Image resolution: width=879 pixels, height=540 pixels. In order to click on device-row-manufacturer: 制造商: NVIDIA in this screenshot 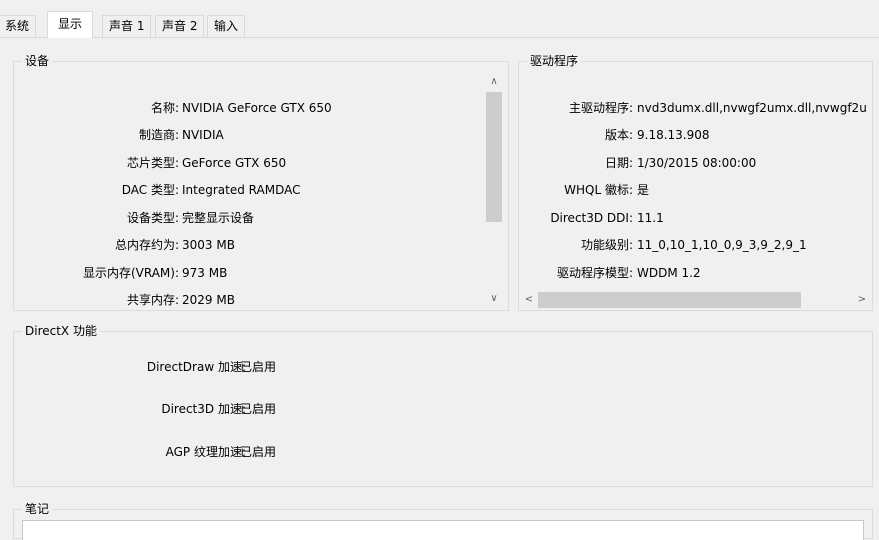, I will do `click(262, 135)`.